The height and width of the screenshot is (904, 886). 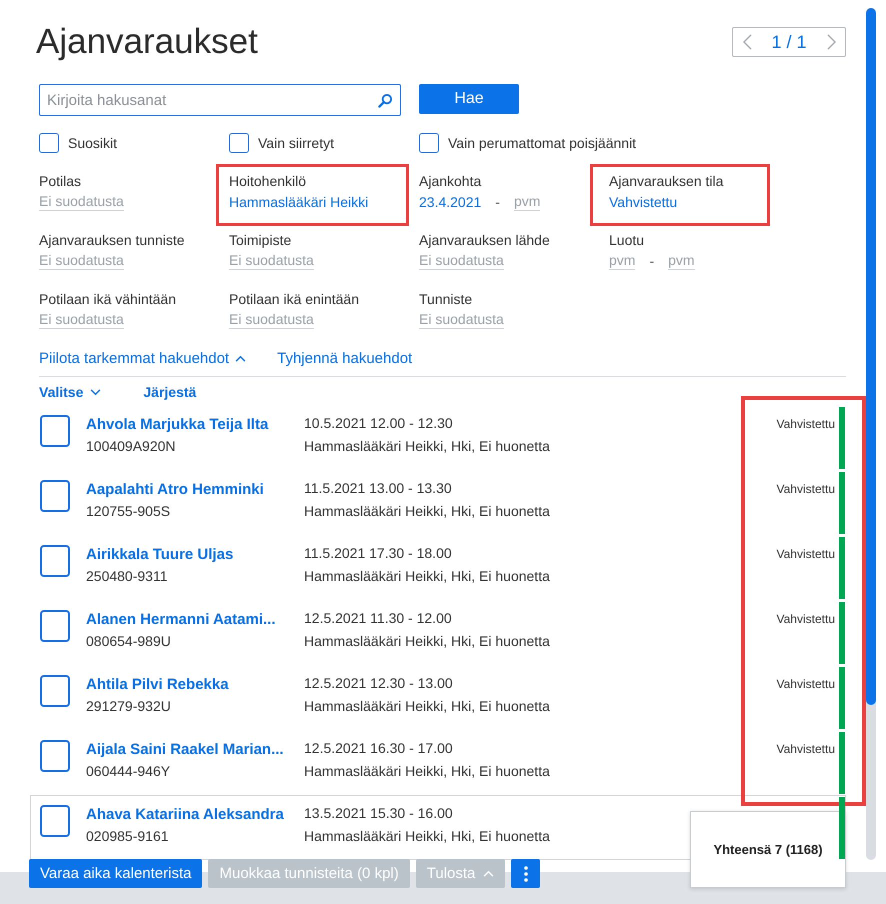 I want to click on total-count: Yhteensä 7 (1168), so click(x=768, y=849).